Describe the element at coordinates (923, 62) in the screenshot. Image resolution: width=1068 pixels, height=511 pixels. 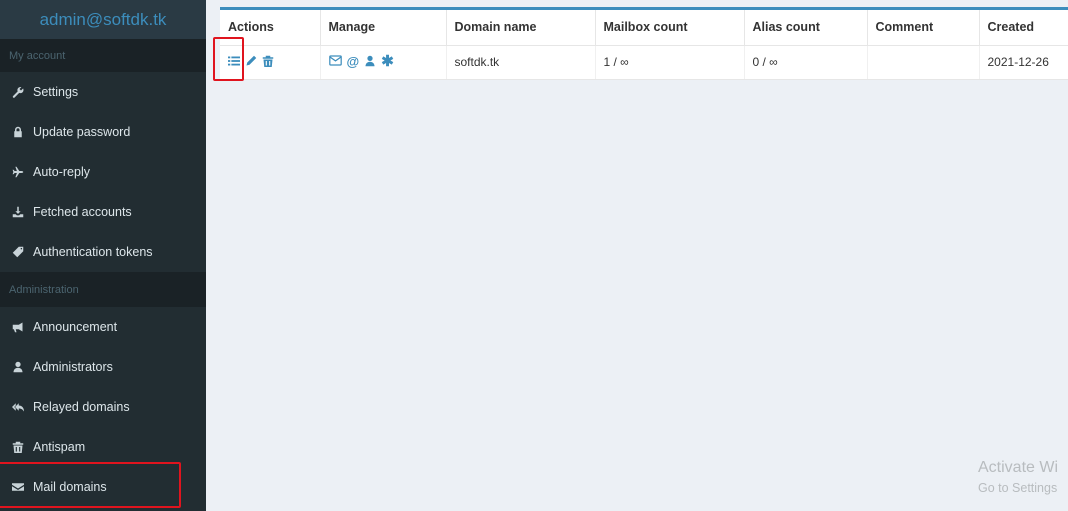
I see `comment-cell` at that location.